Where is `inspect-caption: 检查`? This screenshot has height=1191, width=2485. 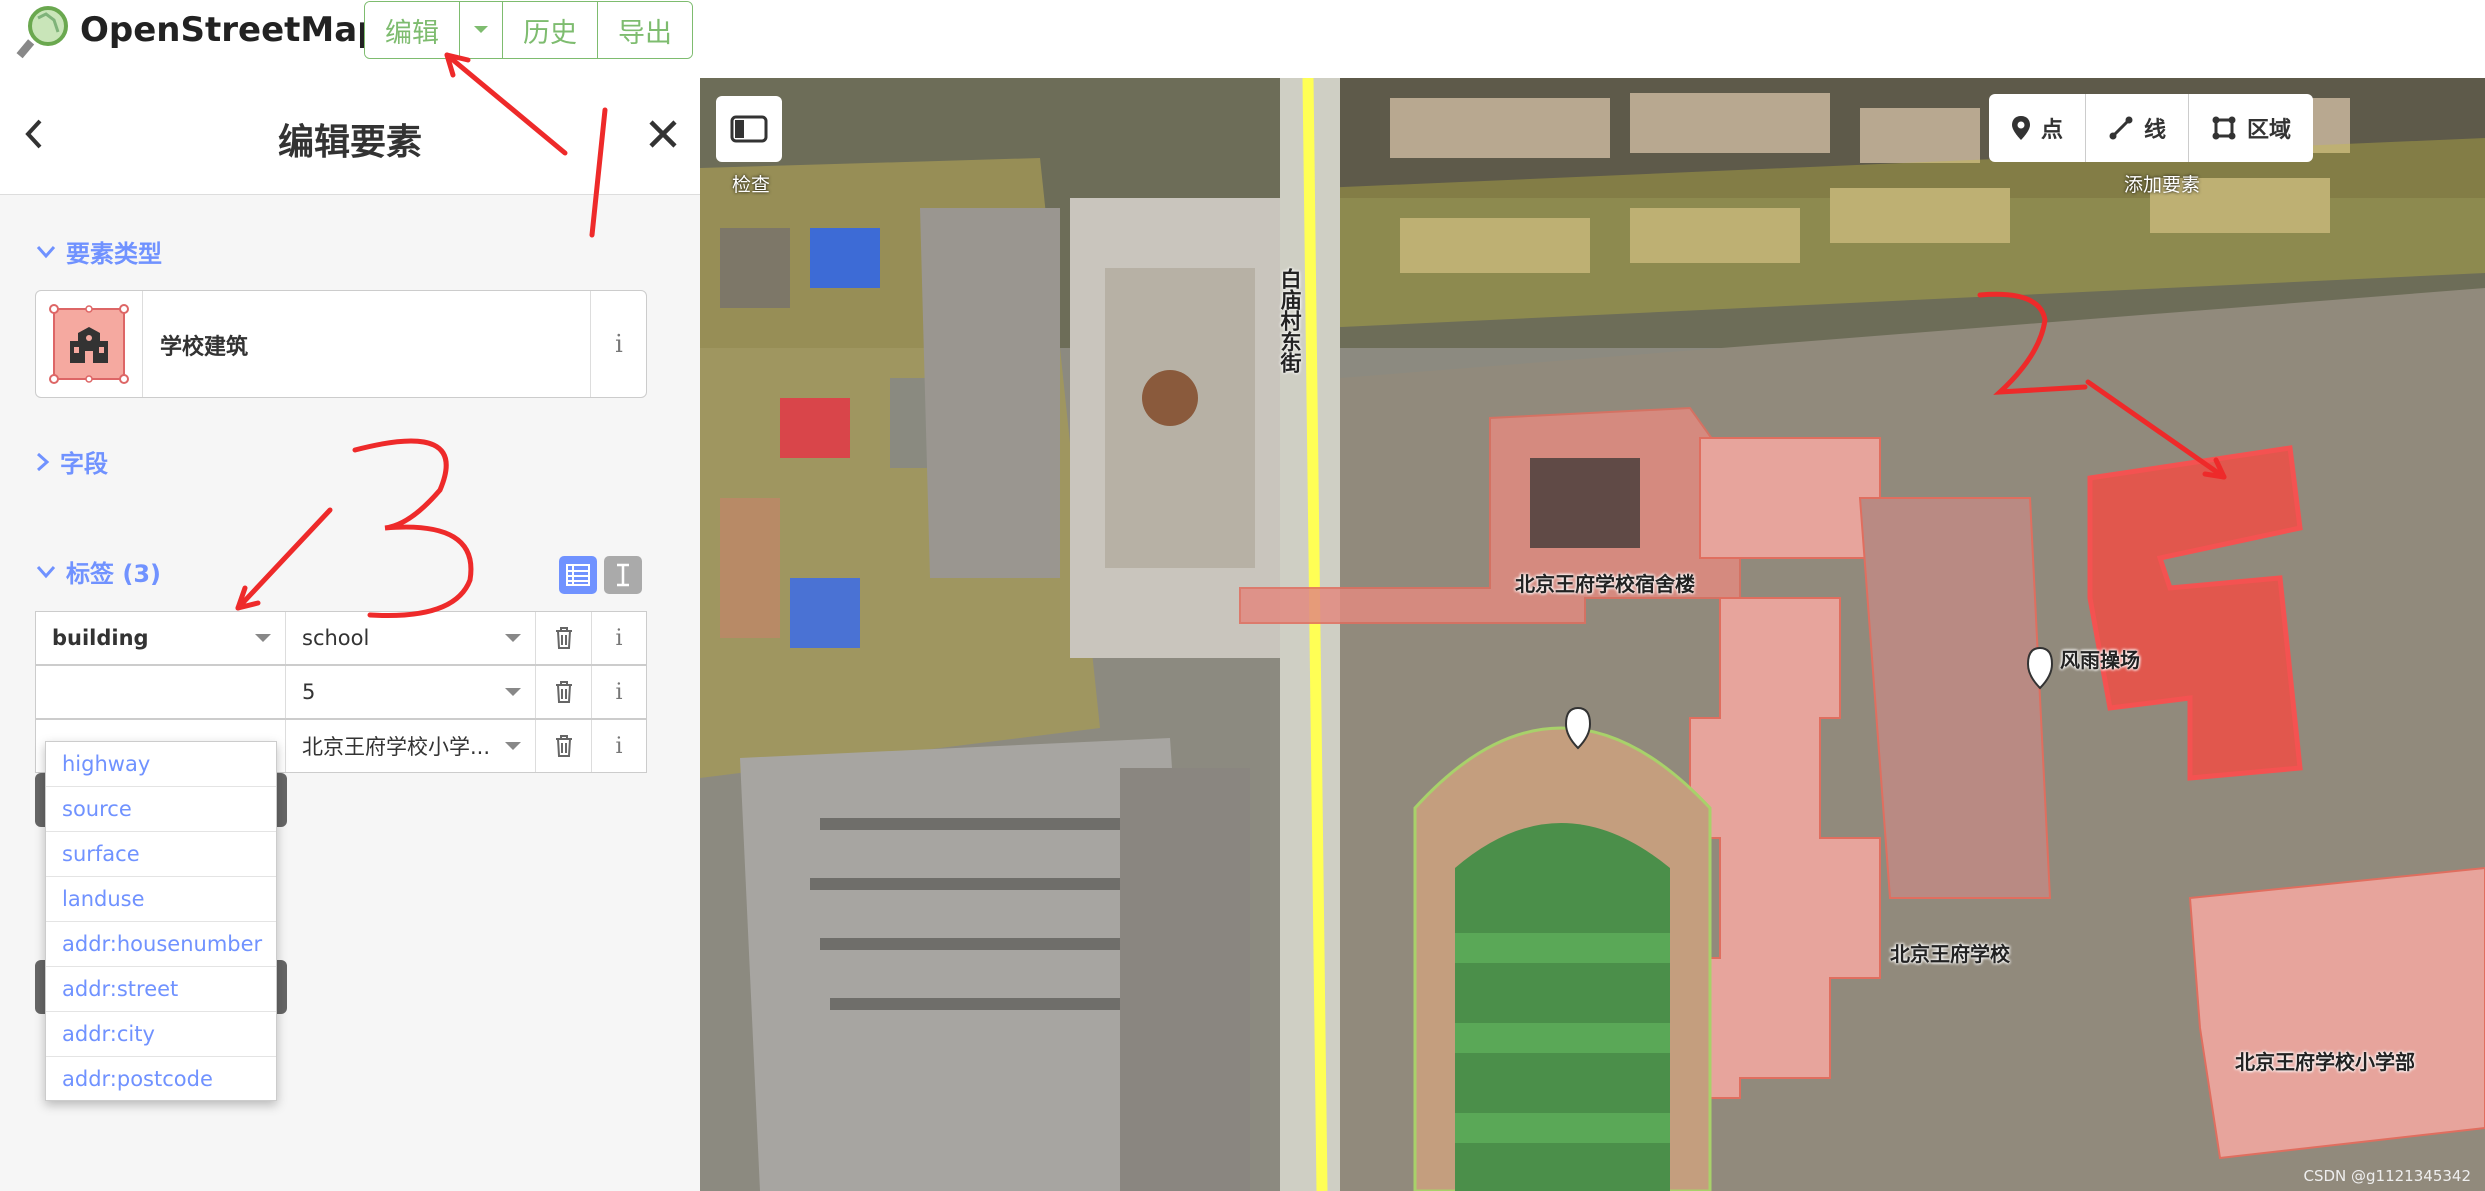
inspect-caption: 检查 is located at coordinates (751, 185).